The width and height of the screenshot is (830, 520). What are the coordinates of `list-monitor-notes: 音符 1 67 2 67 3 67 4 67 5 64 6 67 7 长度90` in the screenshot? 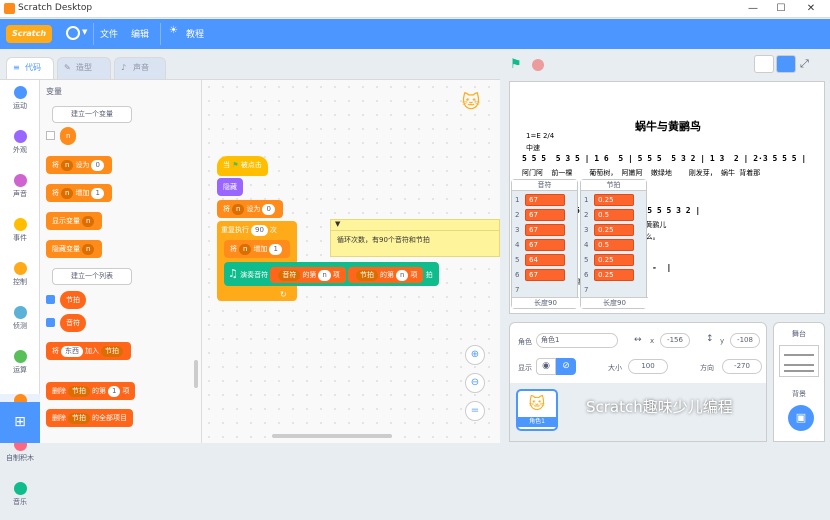 It's located at (545, 244).